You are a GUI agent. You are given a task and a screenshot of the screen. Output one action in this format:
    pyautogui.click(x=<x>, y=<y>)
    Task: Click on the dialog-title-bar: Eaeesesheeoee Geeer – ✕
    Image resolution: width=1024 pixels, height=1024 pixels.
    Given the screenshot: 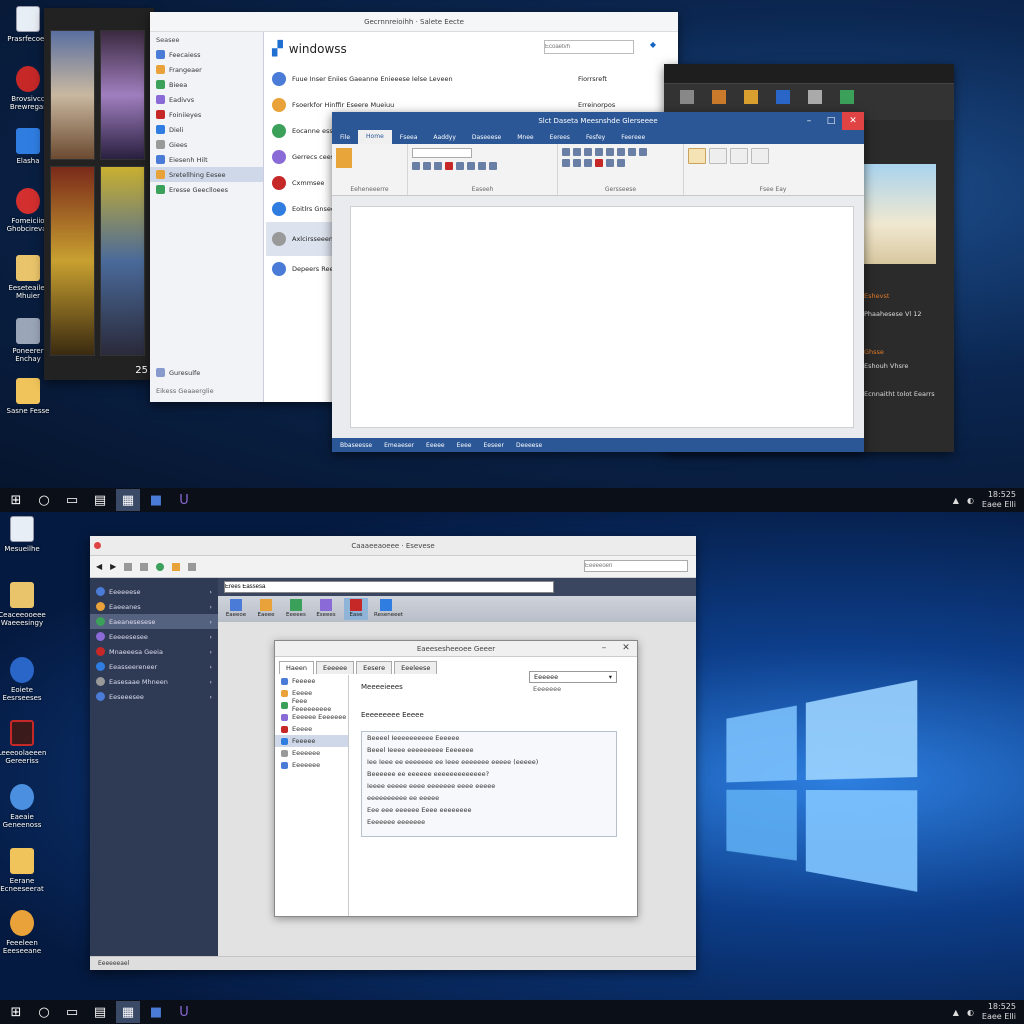 What is the action you would take?
    pyautogui.click(x=456, y=649)
    